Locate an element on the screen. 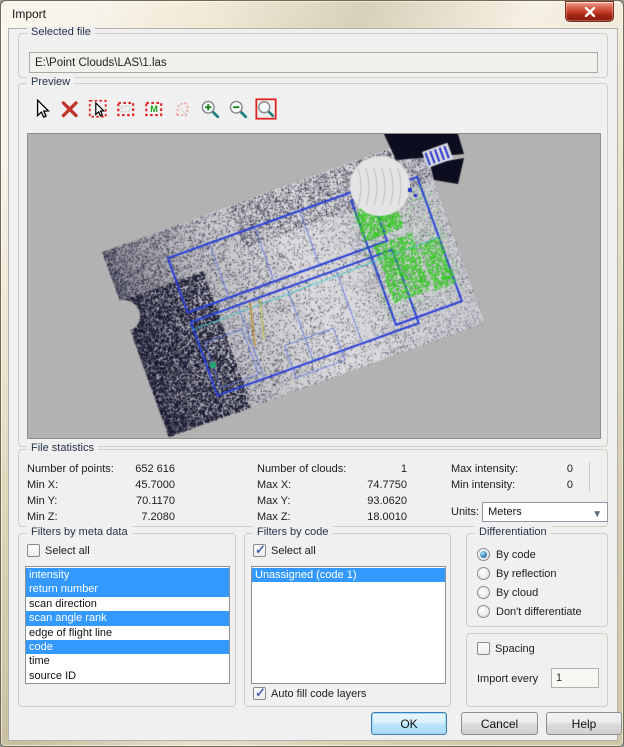  svg-text: M is located at coordinates (154, 109).